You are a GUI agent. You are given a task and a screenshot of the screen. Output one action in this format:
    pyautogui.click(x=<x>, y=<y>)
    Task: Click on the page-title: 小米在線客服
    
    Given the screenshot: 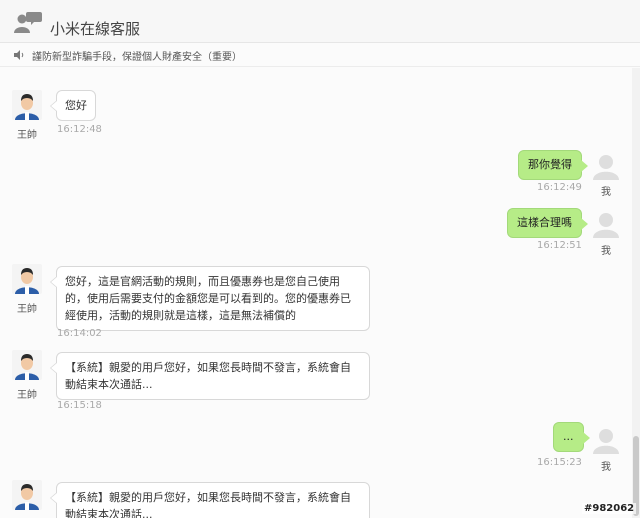 What is the action you would take?
    pyautogui.click(x=95, y=29)
    